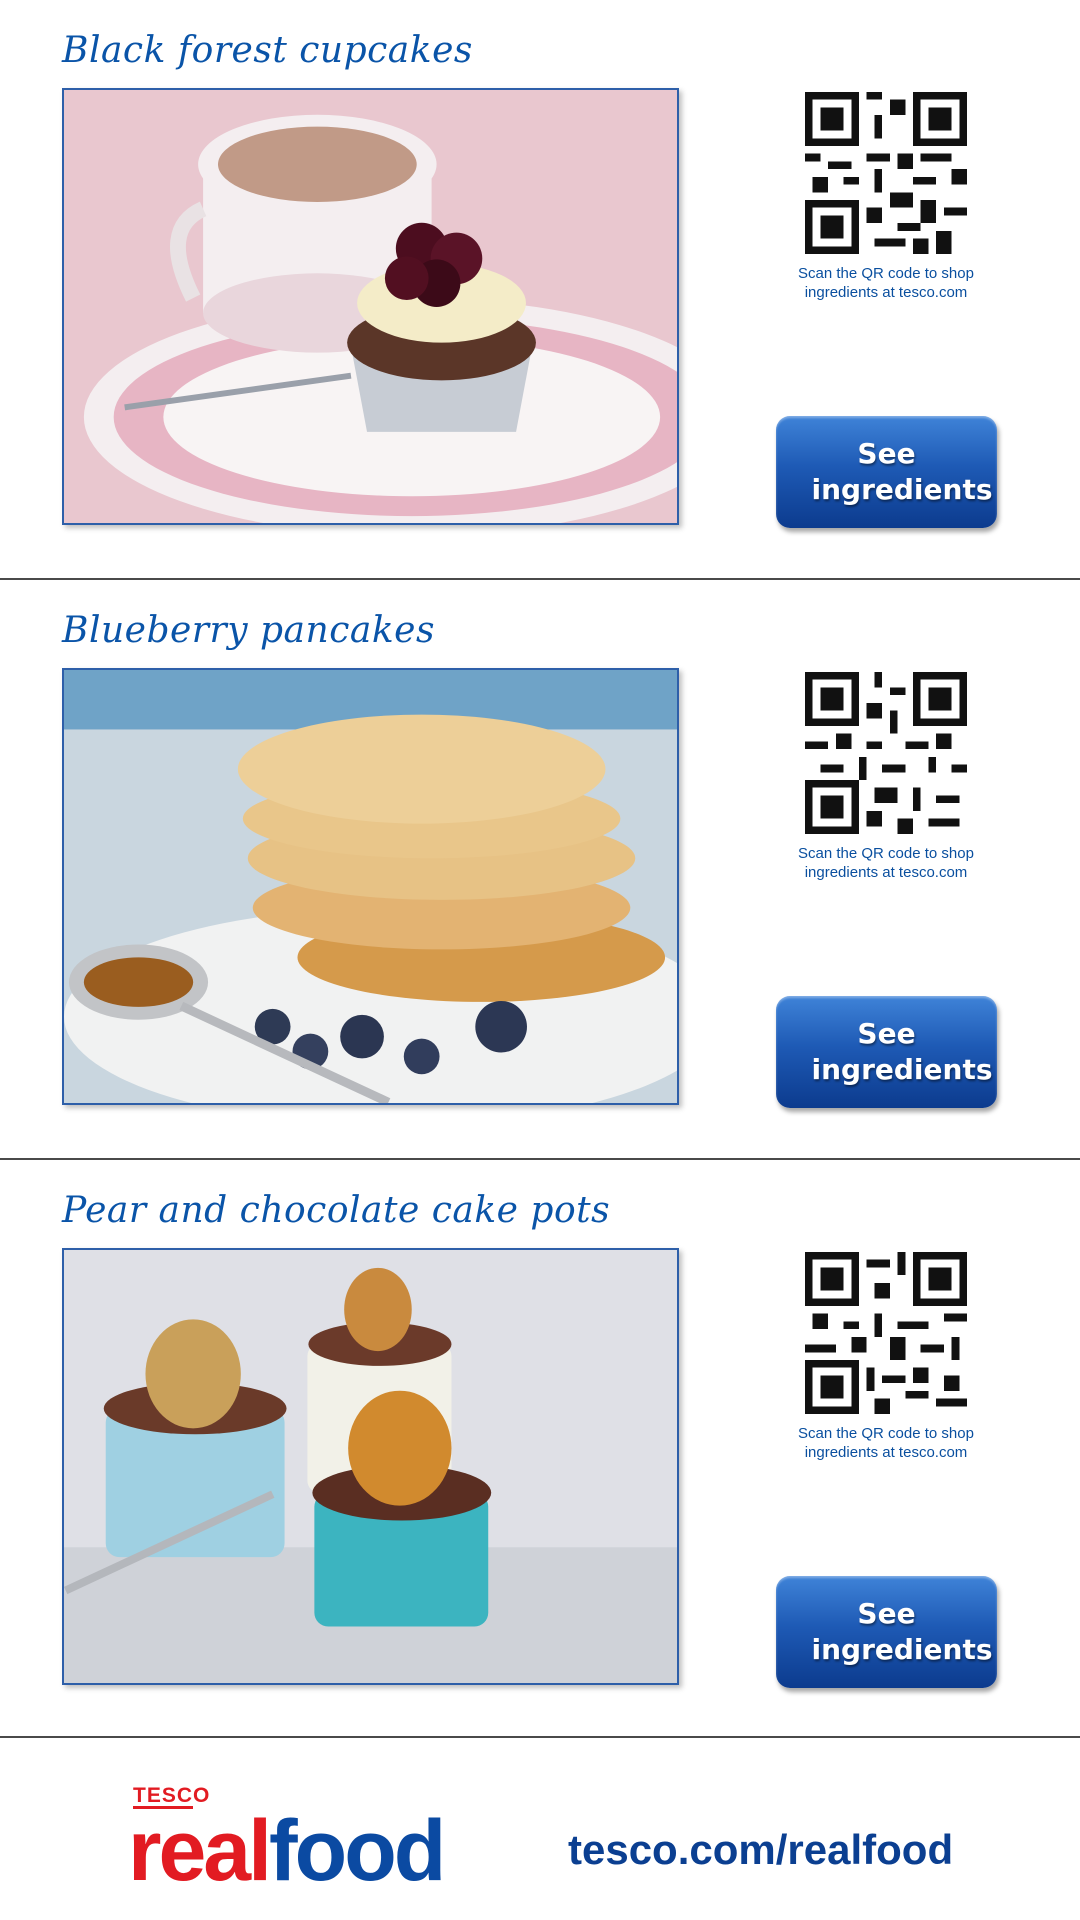 The width and height of the screenshot is (1080, 1920). Describe the element at coordinates (540, 1829) in the screenshot. I see `footer: TESCO realfood tesco.com/realfood` at that location.